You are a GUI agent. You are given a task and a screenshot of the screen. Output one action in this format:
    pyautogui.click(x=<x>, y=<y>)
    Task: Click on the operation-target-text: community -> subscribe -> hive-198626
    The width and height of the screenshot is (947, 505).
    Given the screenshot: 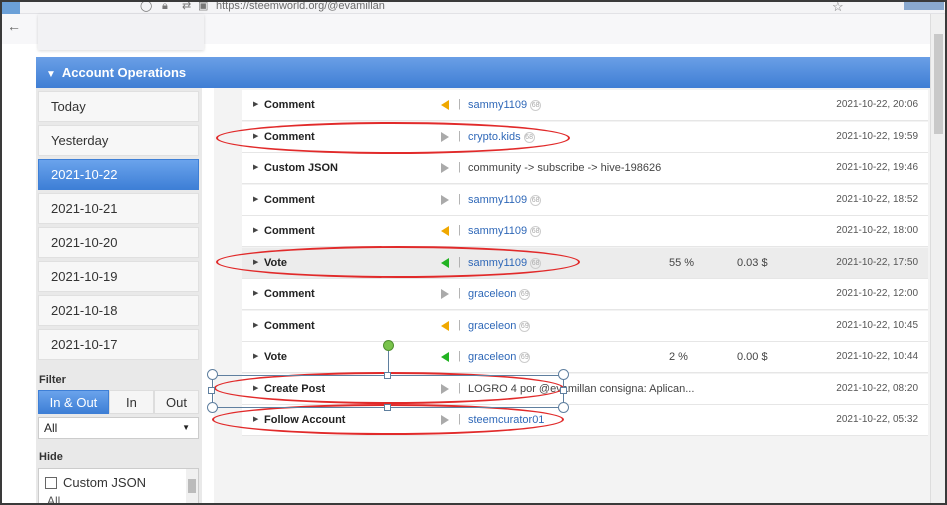 What is the action you would take?
    pyautogui.click(x=565, y=168)
    